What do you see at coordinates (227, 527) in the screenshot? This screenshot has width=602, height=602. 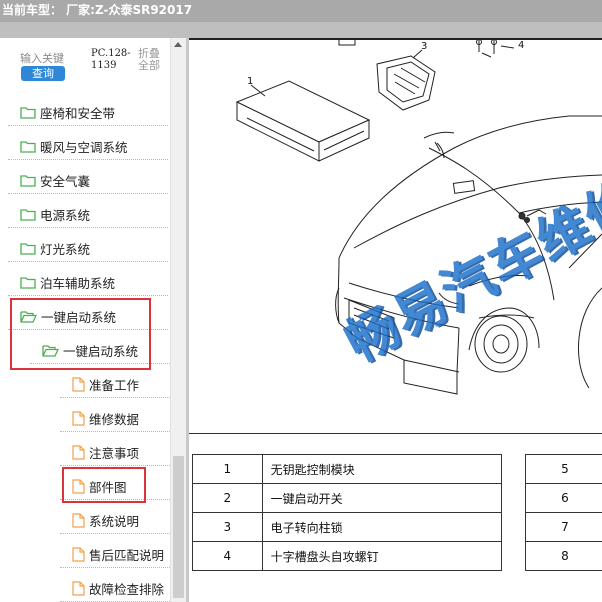 I see `part-no: 3` at bounding box center [227, 527].